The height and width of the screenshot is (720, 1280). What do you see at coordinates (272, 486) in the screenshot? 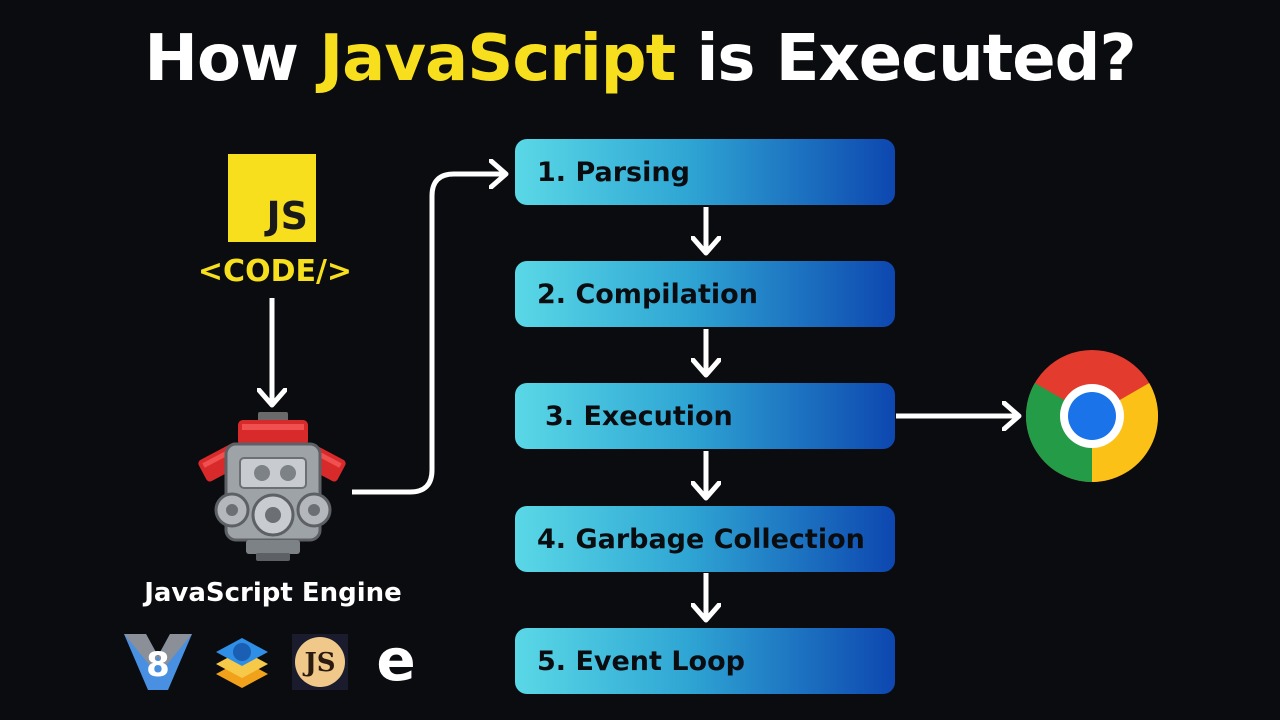
I see `engine-icon` at bounding box center [272, 486].